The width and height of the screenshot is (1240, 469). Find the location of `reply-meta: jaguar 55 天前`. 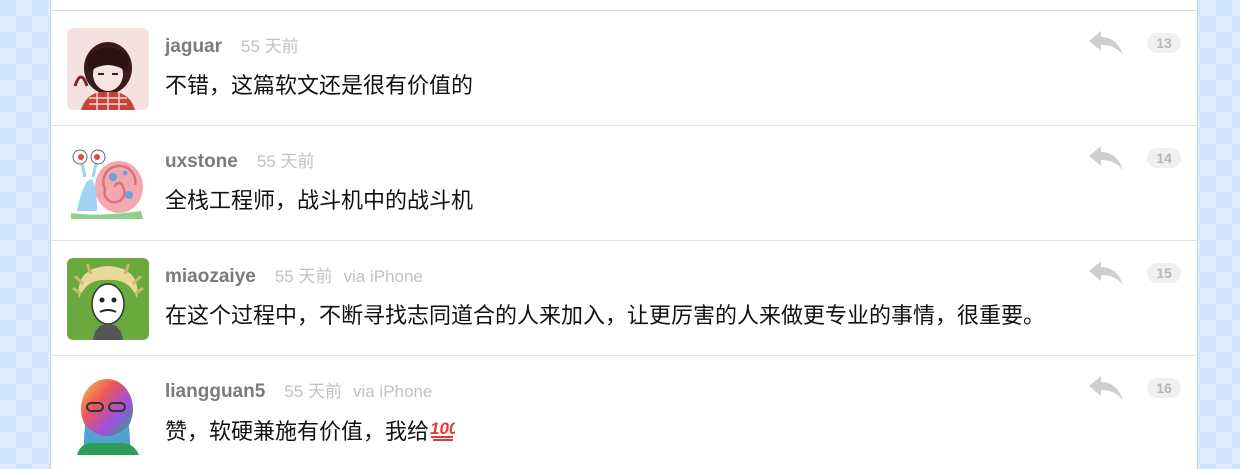

reply-meta: jaguar 55 天前 is located at coordinates (232, 46).